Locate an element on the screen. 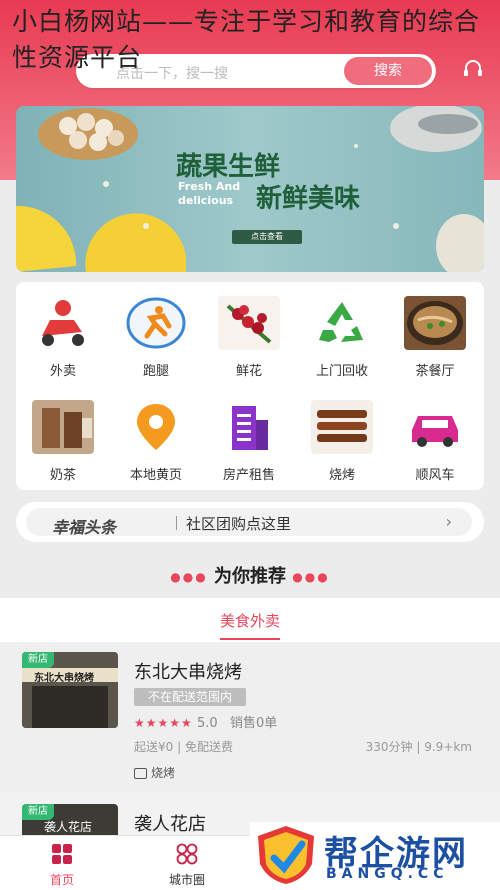  tab-food-delivery: 美食外卖 is located at coordinates (250, 620).